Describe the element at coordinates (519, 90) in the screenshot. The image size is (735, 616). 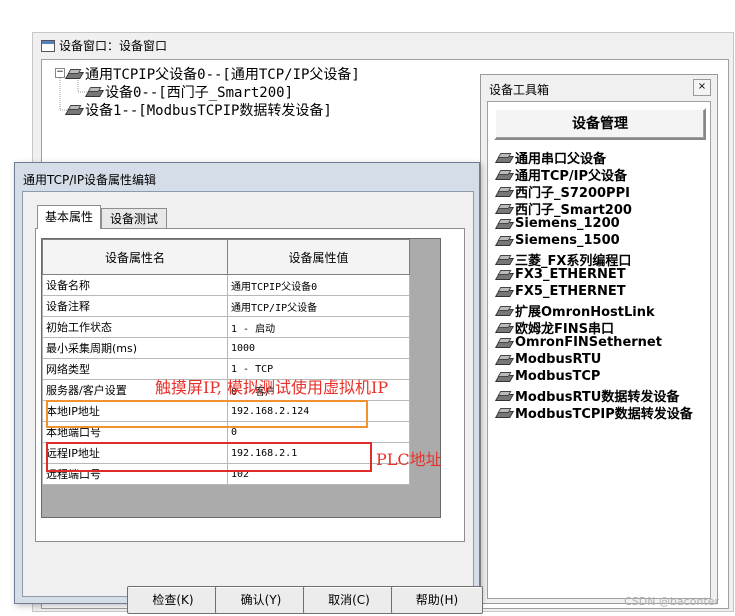
I see `toolbox-title: 设备工具箱` at that location.